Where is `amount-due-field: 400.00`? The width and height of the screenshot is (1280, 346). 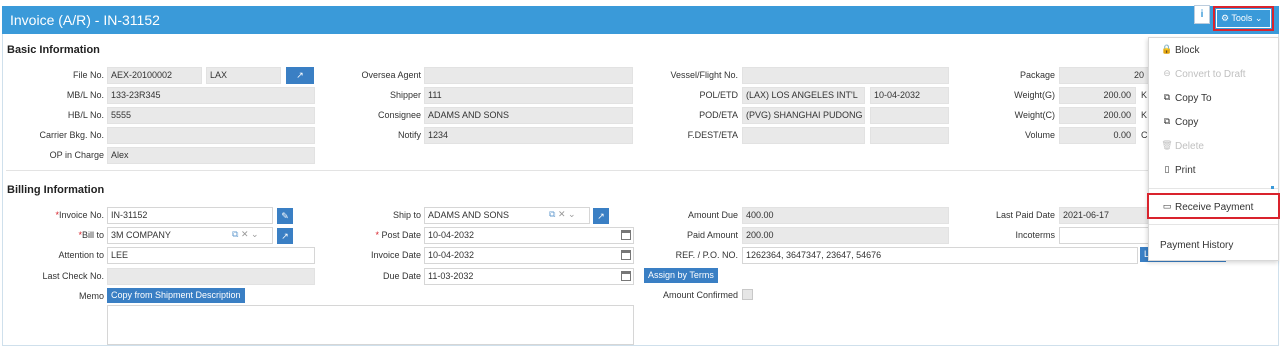
amount-due-field: 400.00 is located at coordinates (845, 215).